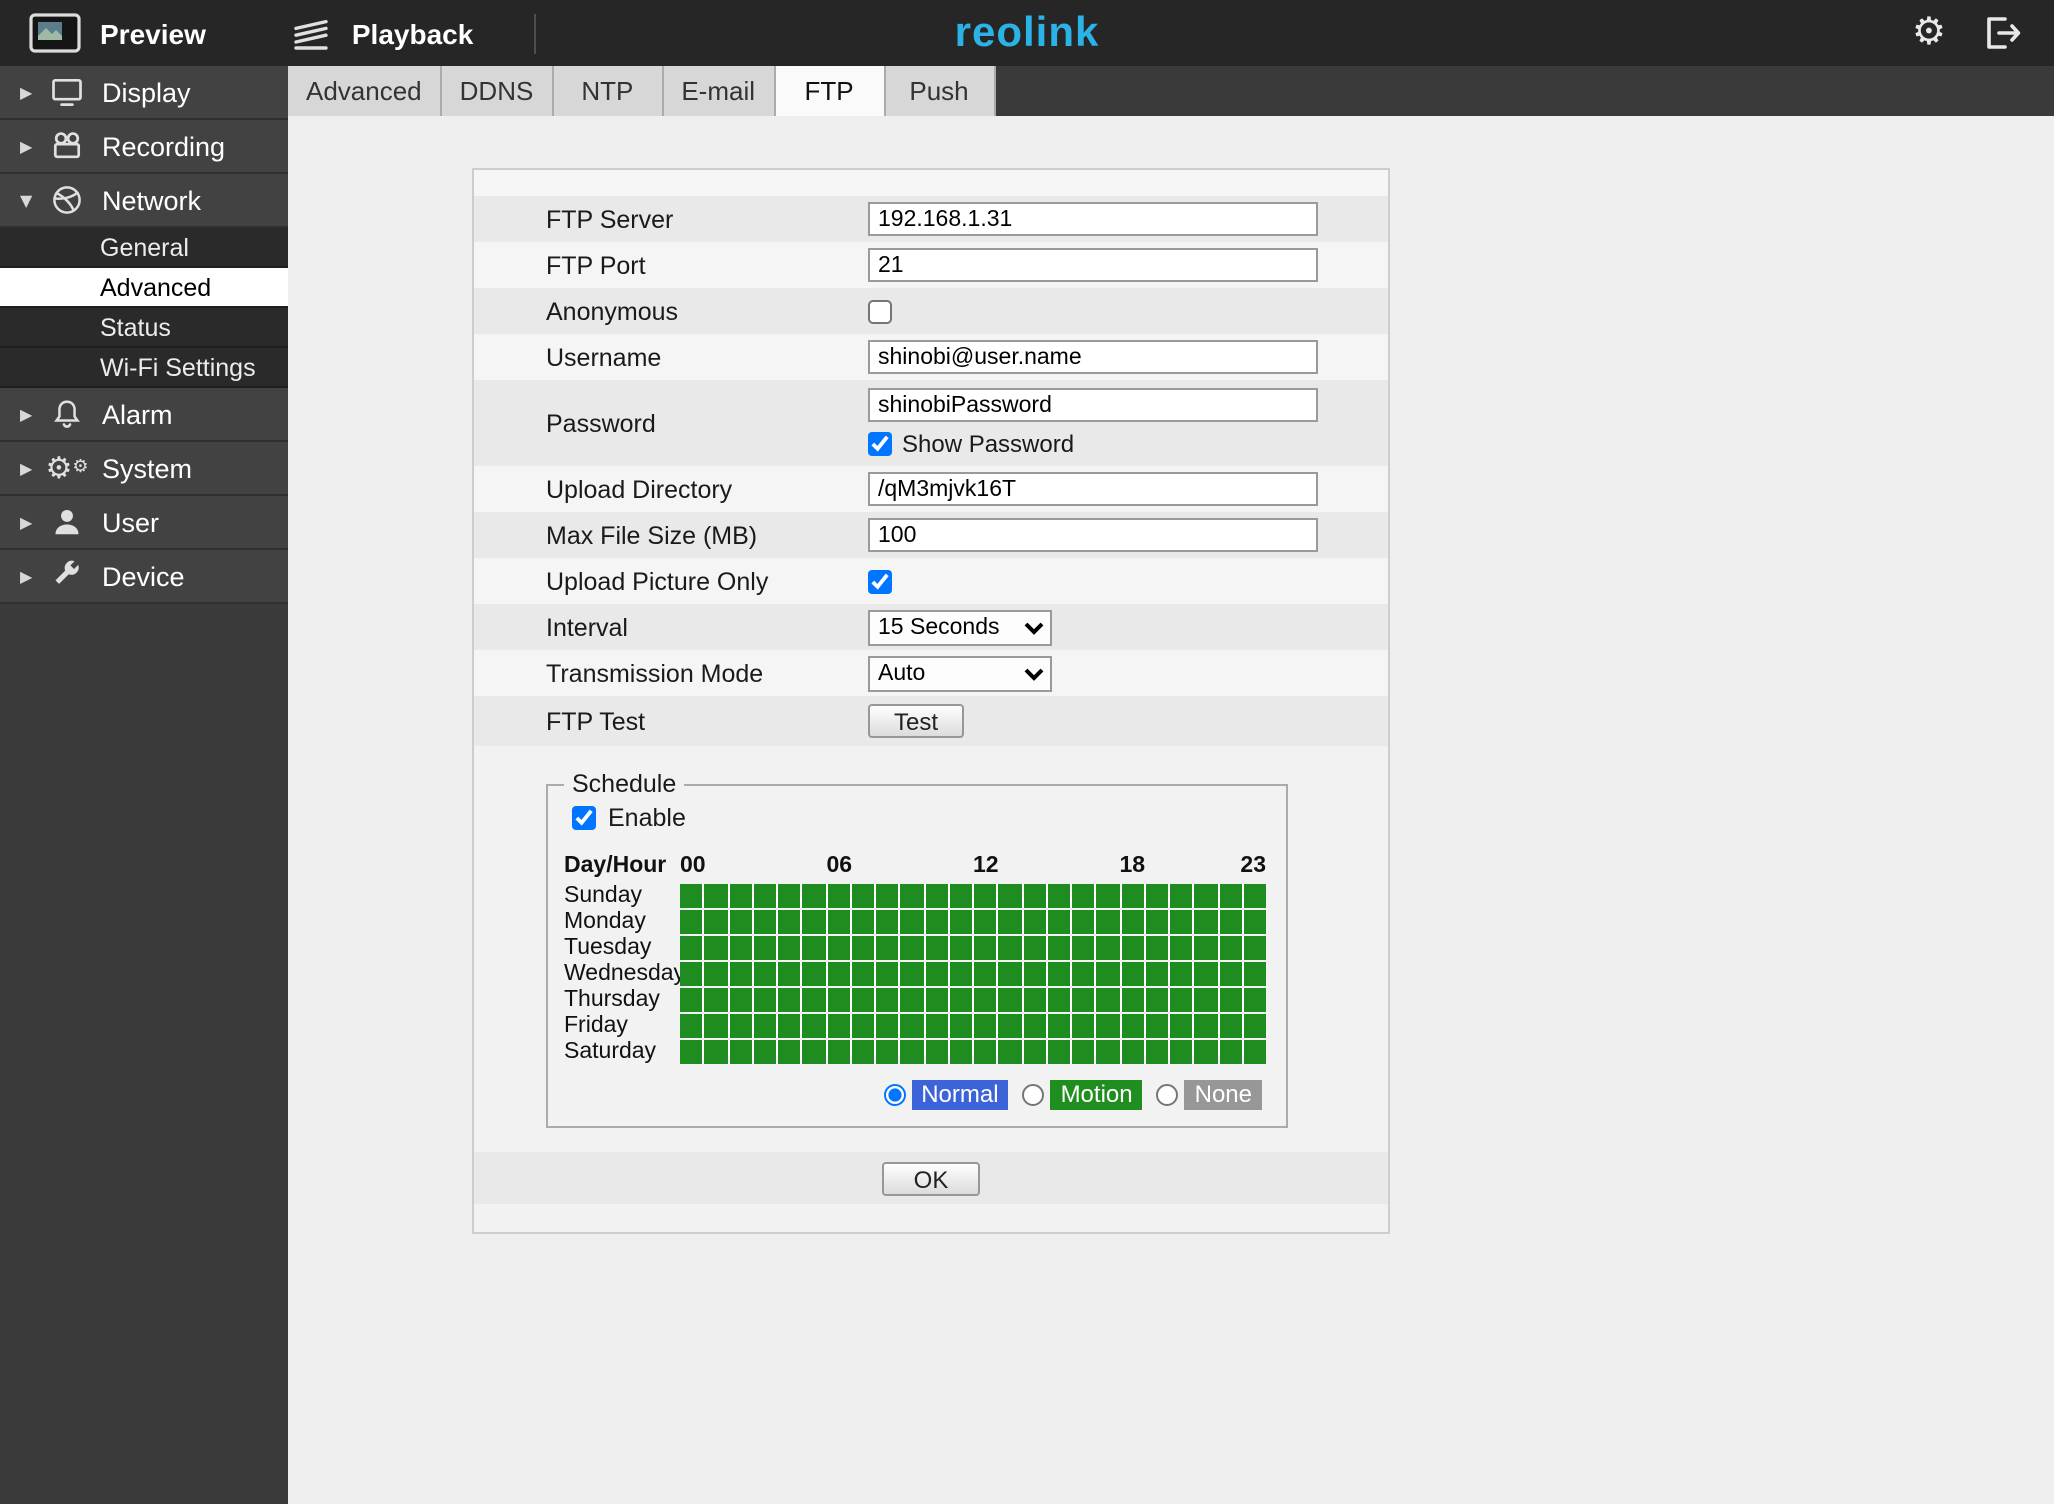 This screenshot has height=1504, width=2054. I want to click on tab-ftp: FTP, so click(830, 91).